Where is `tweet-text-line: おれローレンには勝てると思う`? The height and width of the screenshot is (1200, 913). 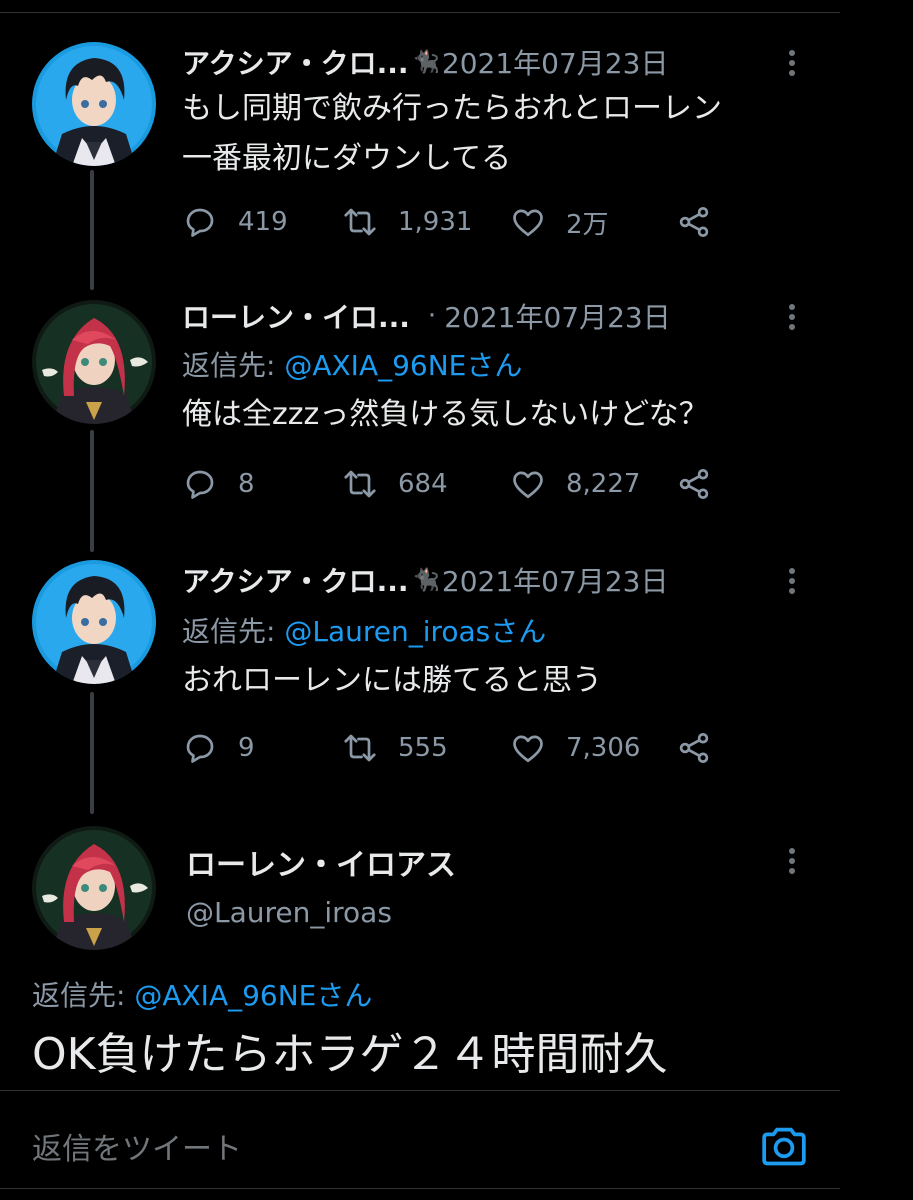
tweet-text-line: おれローレンには勝てると思う is located at coordinates (392, 680).